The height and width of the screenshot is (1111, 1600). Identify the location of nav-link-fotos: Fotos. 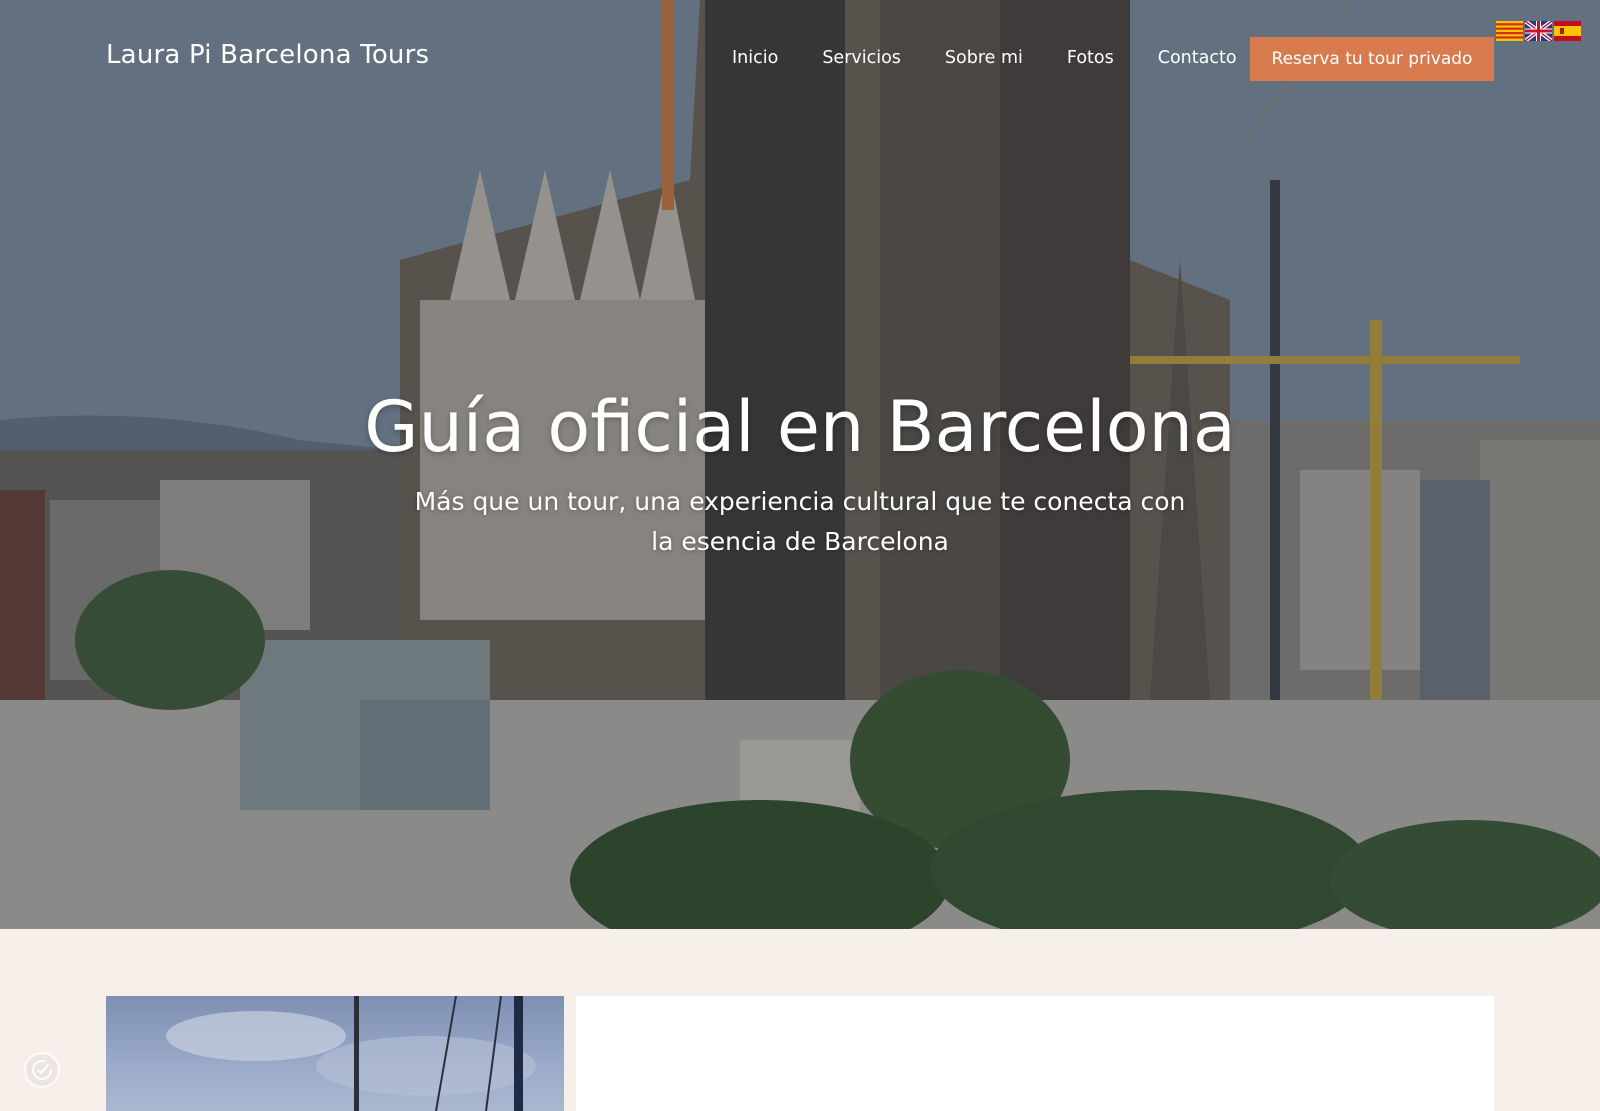
(1090, 58).